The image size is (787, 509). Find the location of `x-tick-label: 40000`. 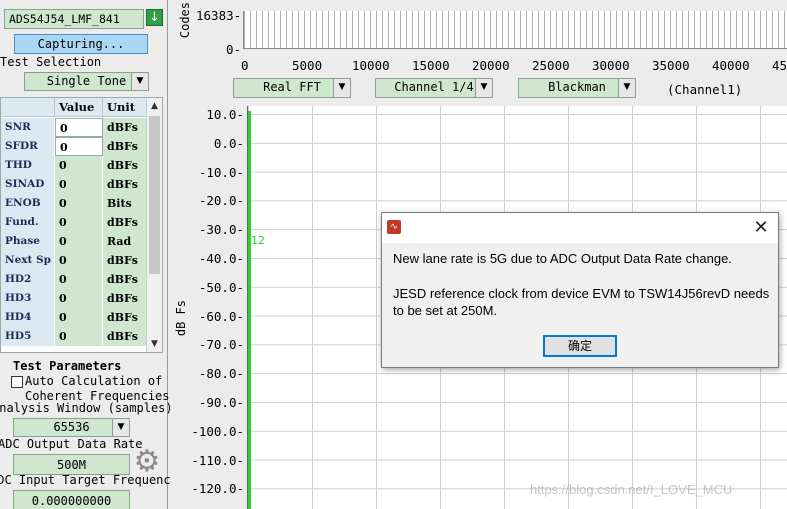

x-tick-label: 40000 is located at coordinates (731, 65).